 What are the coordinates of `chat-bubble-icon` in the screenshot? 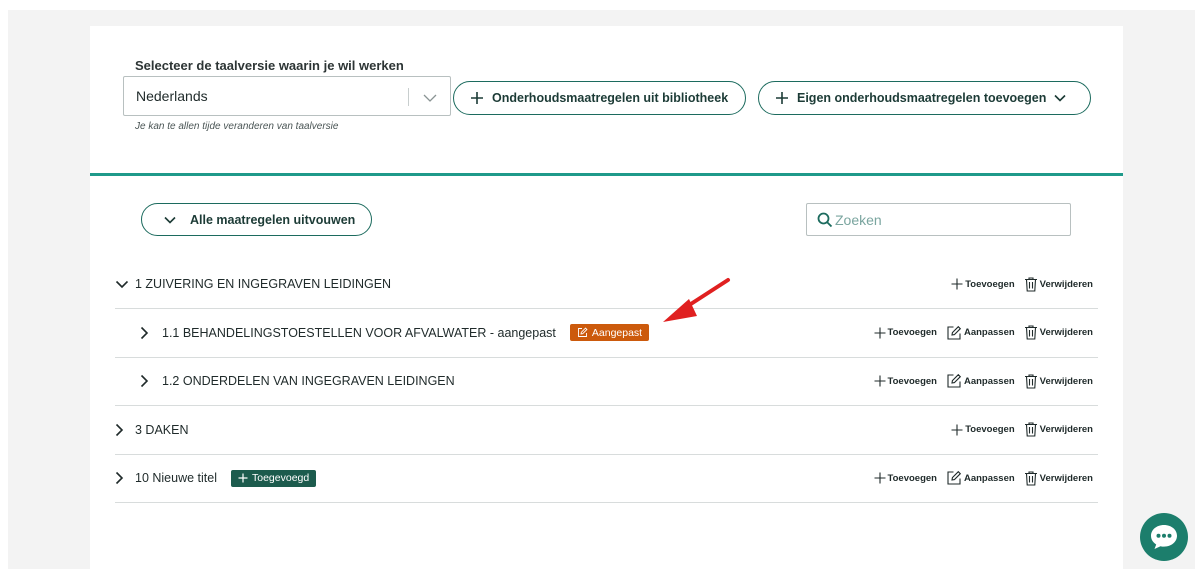 It's located at (1164, 537).